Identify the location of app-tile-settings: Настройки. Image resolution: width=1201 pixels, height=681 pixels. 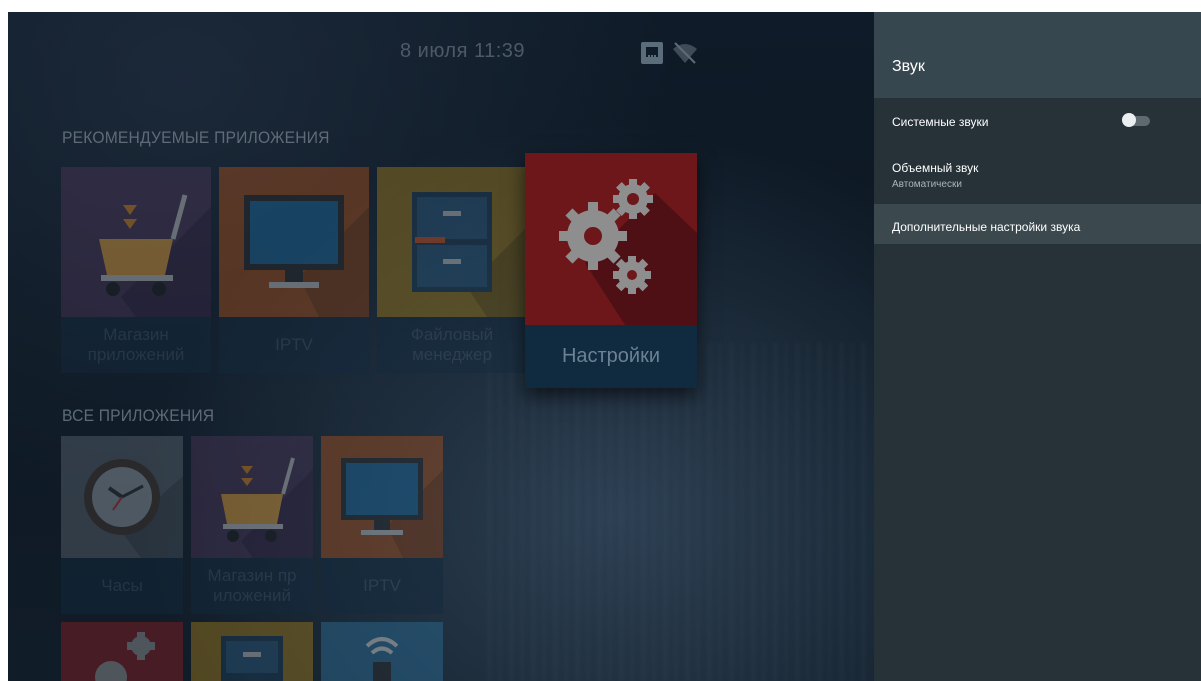
(611, 270).